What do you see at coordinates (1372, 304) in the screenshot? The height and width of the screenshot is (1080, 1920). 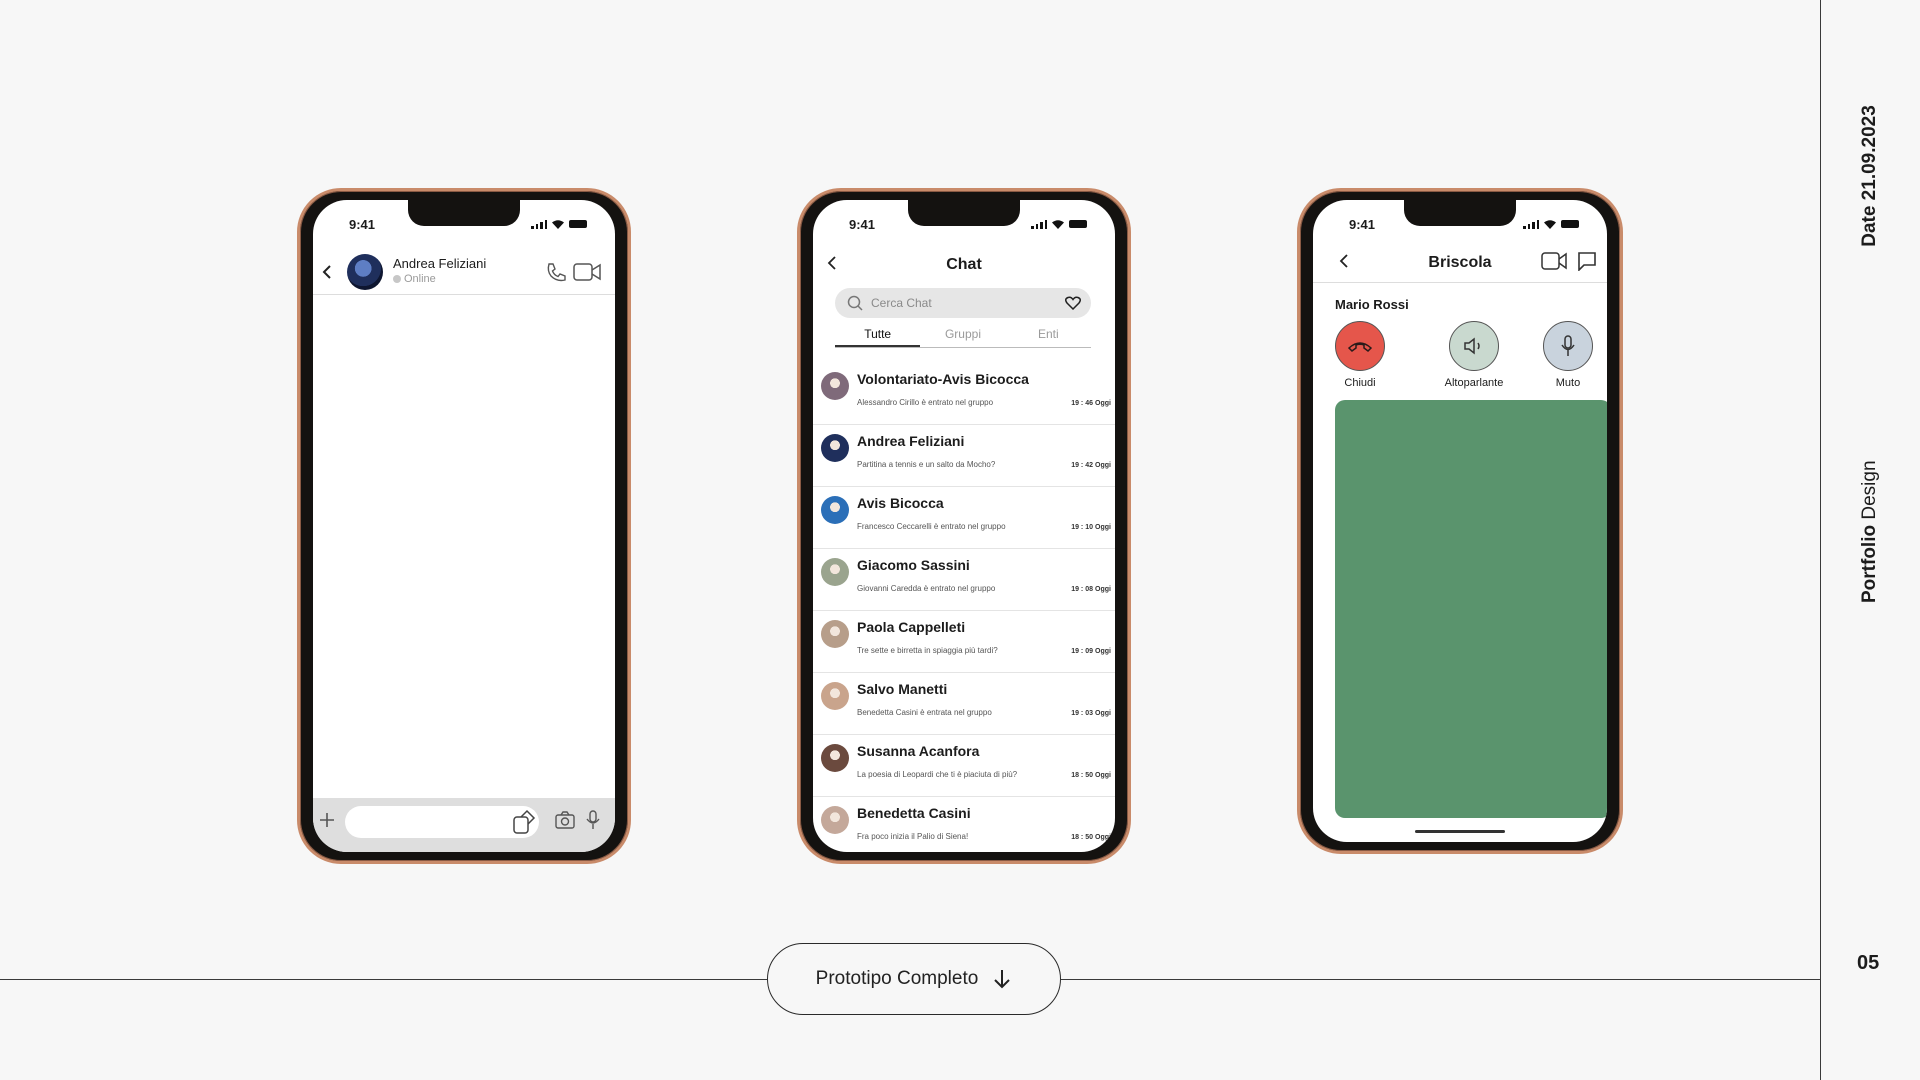 I see `caller-name: Mario Rossi` at bounding box center [1372, 304].